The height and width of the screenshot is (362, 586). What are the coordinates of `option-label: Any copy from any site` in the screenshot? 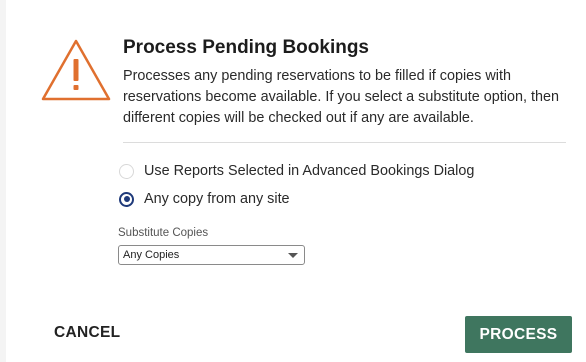 It's located at (217, 199).